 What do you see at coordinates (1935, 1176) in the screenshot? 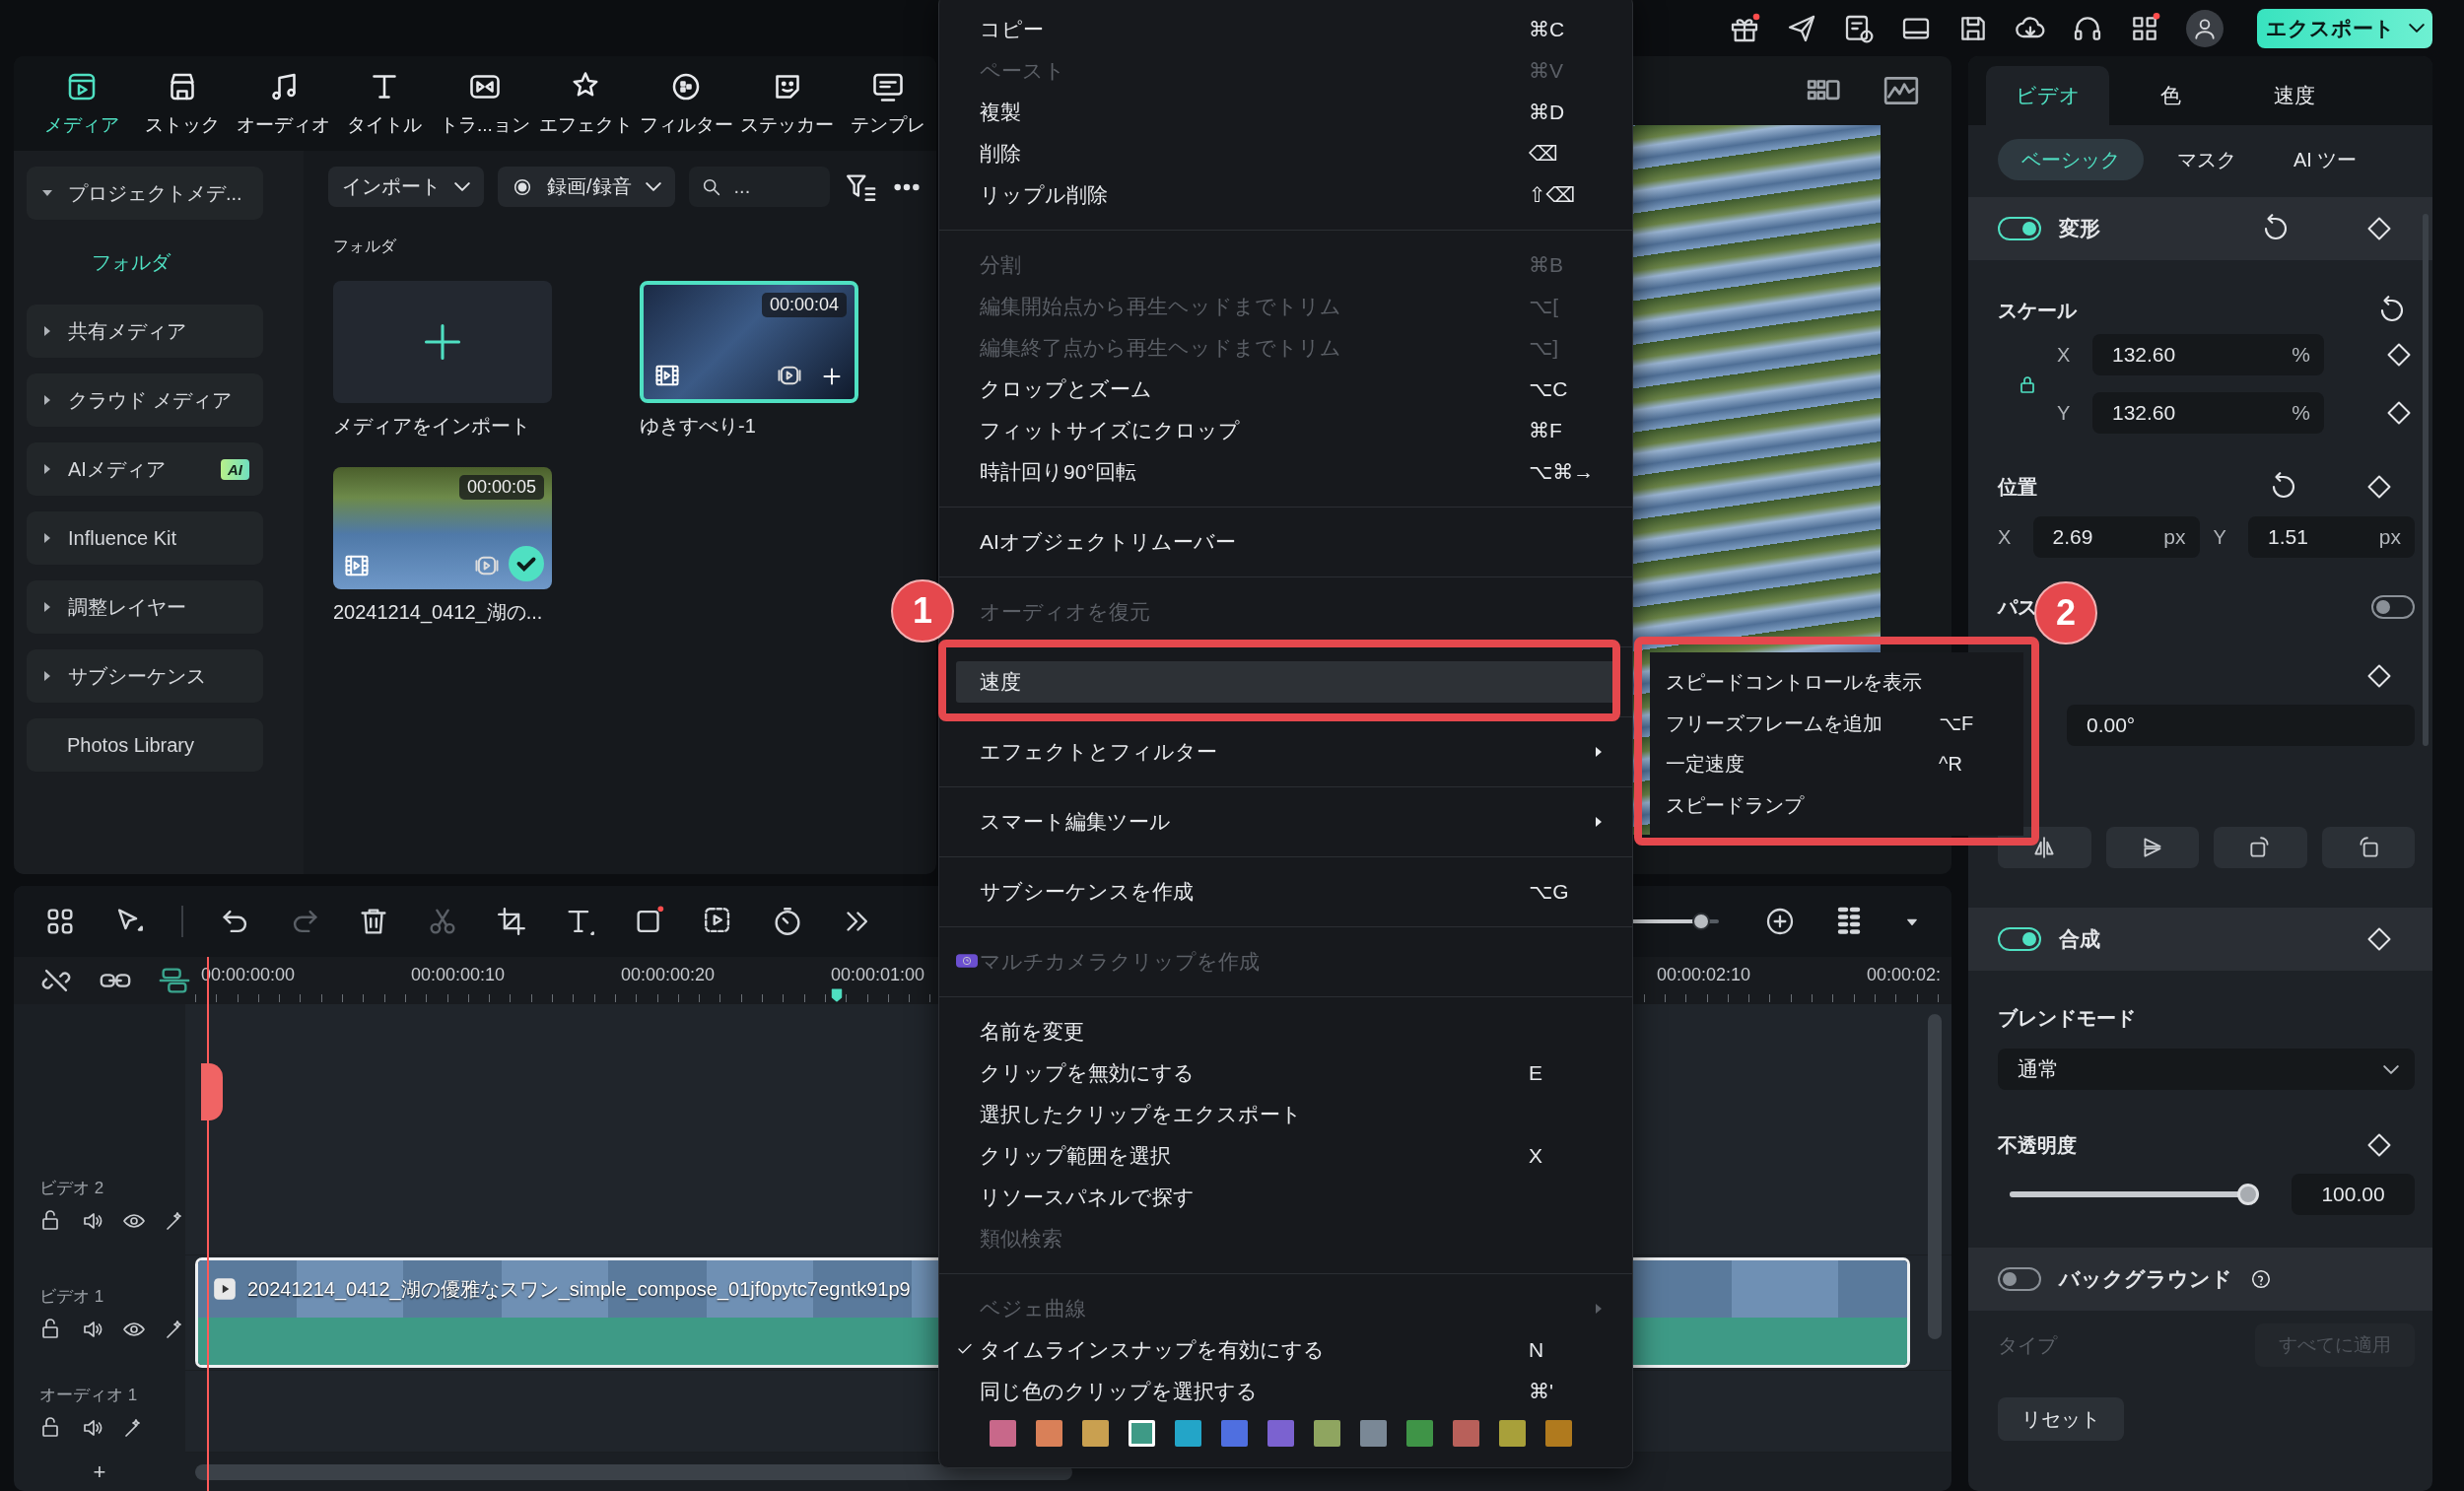
I see `vertical-scrollbar` at bounding box center [1935, 1176].